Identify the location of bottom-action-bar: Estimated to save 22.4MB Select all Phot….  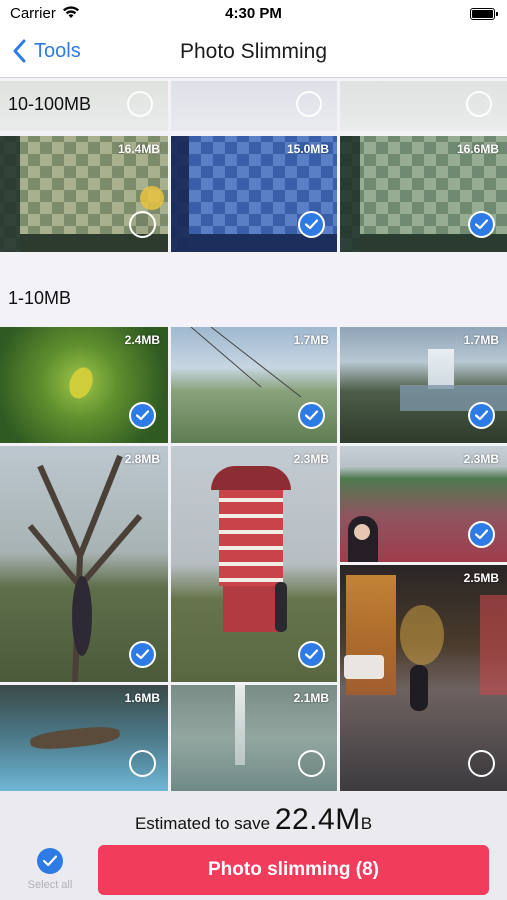
(253, 845).